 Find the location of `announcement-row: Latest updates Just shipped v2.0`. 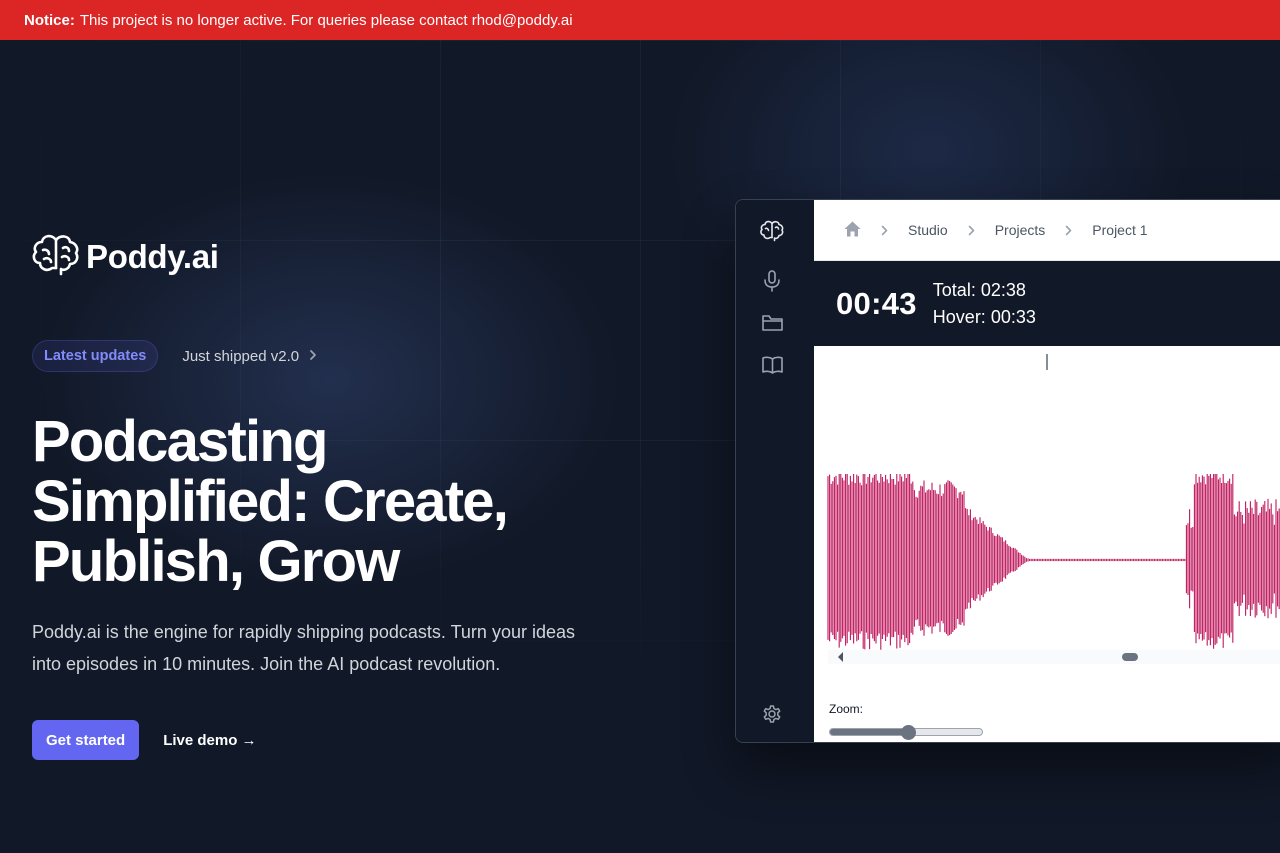

announcement-row: Latest updates Just shipped v2.0 is located at coordinates (174, 356).